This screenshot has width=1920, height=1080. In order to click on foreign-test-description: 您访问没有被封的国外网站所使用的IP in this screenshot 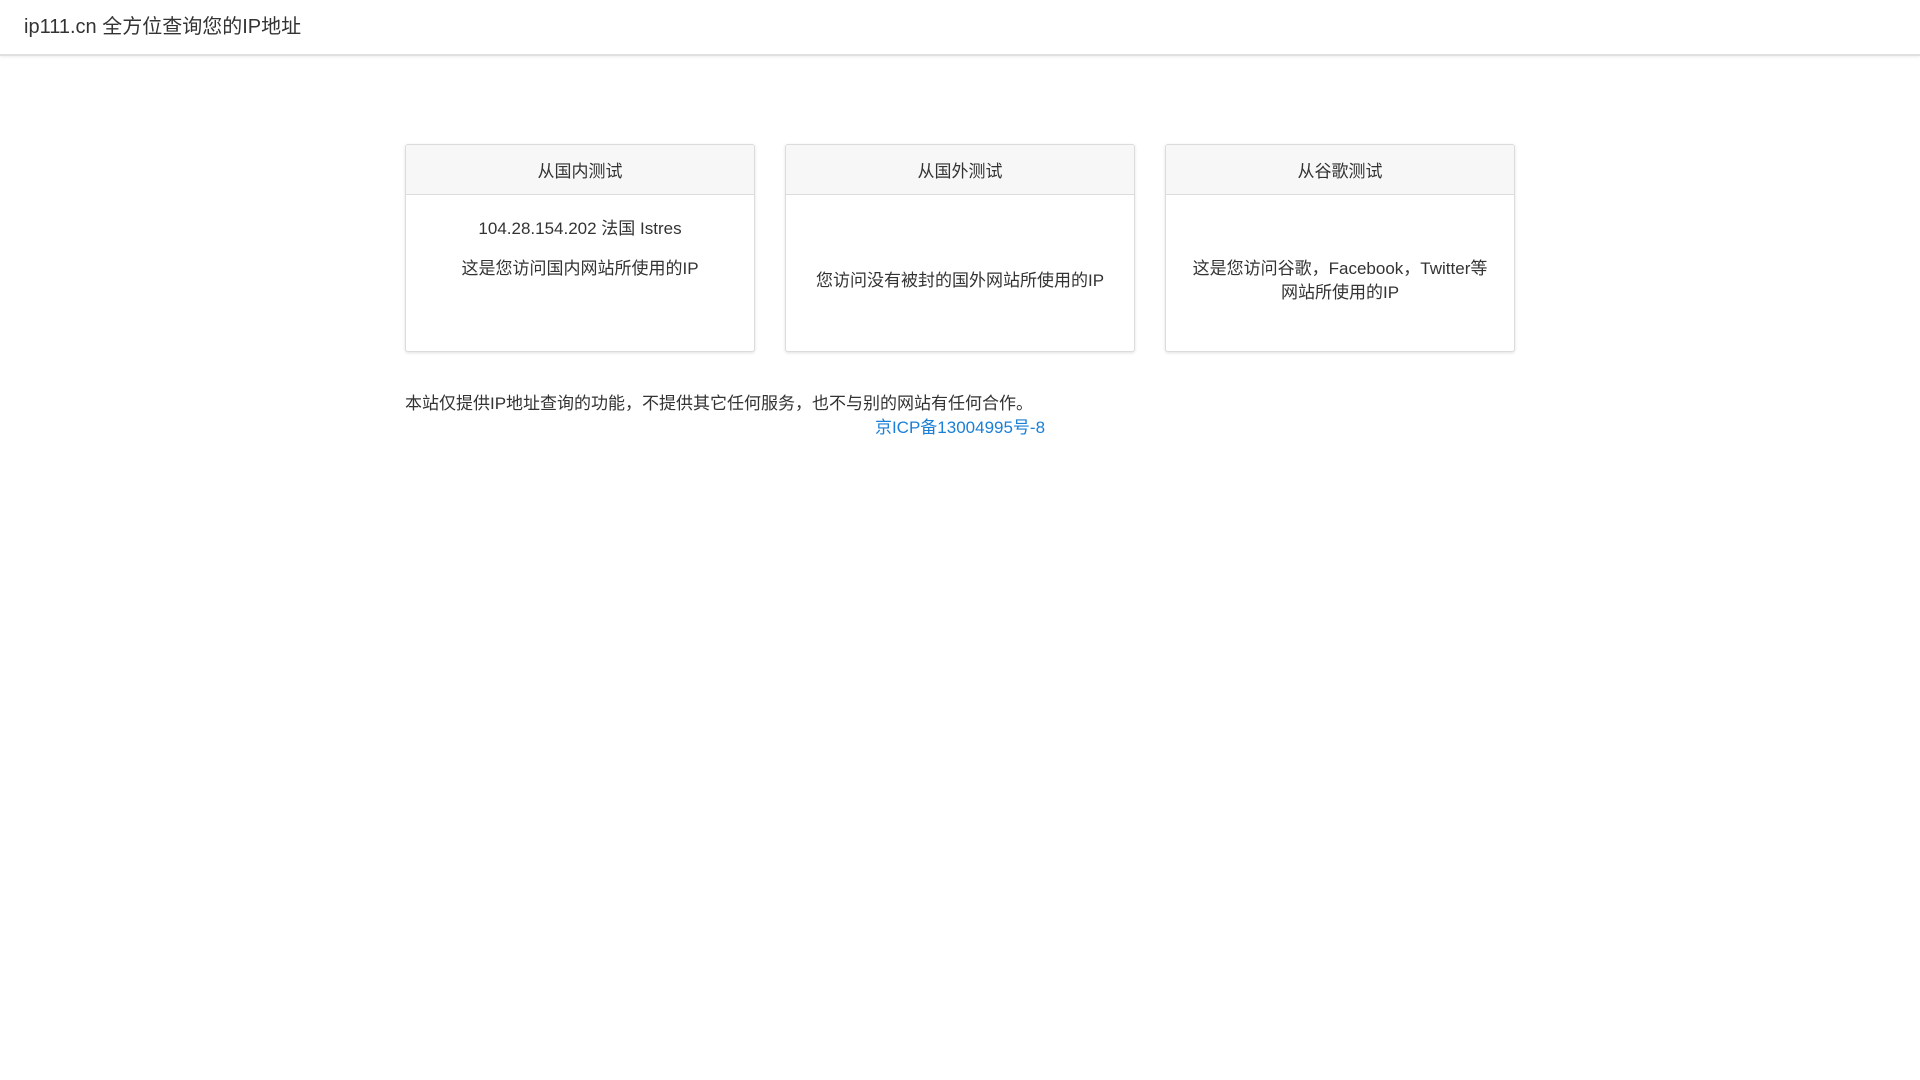, I will do `click(960, 280)`.